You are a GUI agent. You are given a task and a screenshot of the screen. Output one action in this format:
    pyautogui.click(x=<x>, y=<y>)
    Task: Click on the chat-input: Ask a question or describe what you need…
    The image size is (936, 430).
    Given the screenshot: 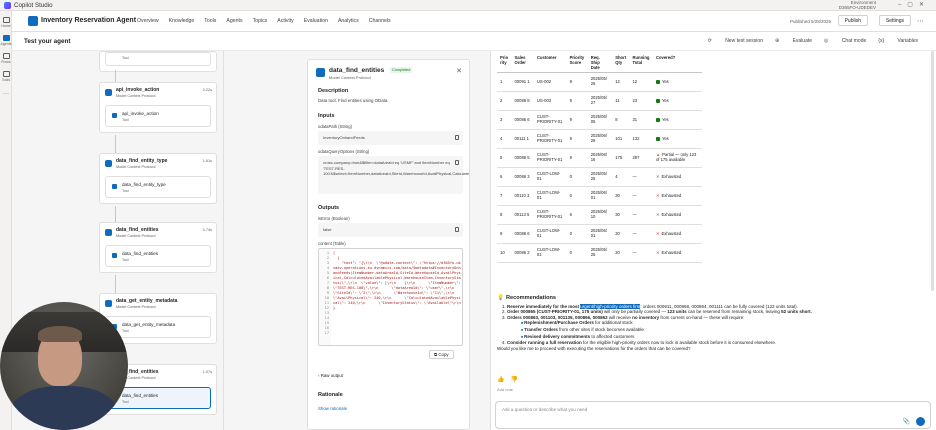 What is the action you would take?
    pyautogui.click(x=713, y=415)
    